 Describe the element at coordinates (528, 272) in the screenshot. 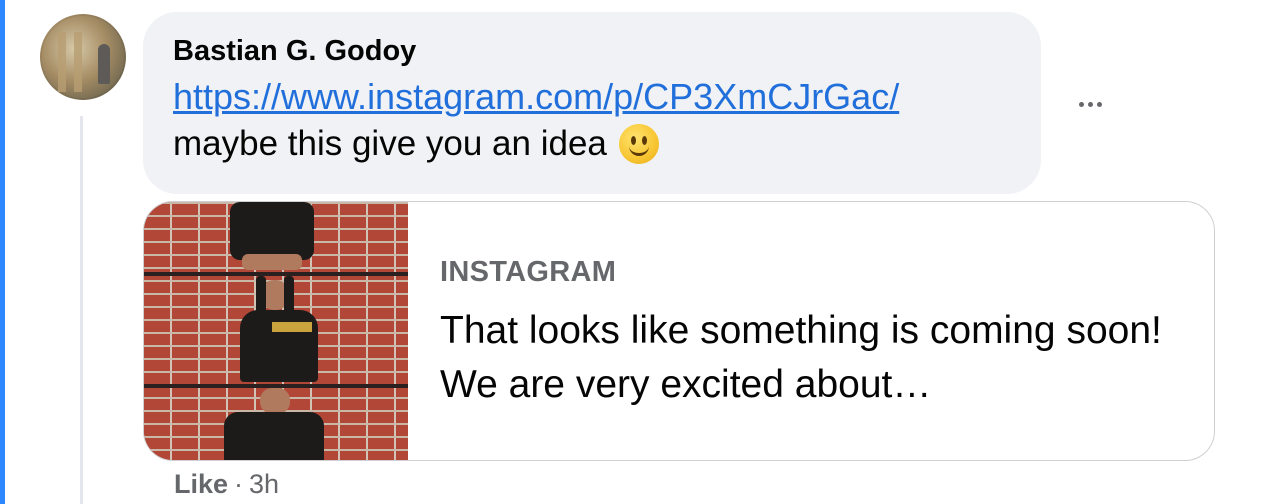

I see `link-preview-source: INSTAGRAM` at that location.